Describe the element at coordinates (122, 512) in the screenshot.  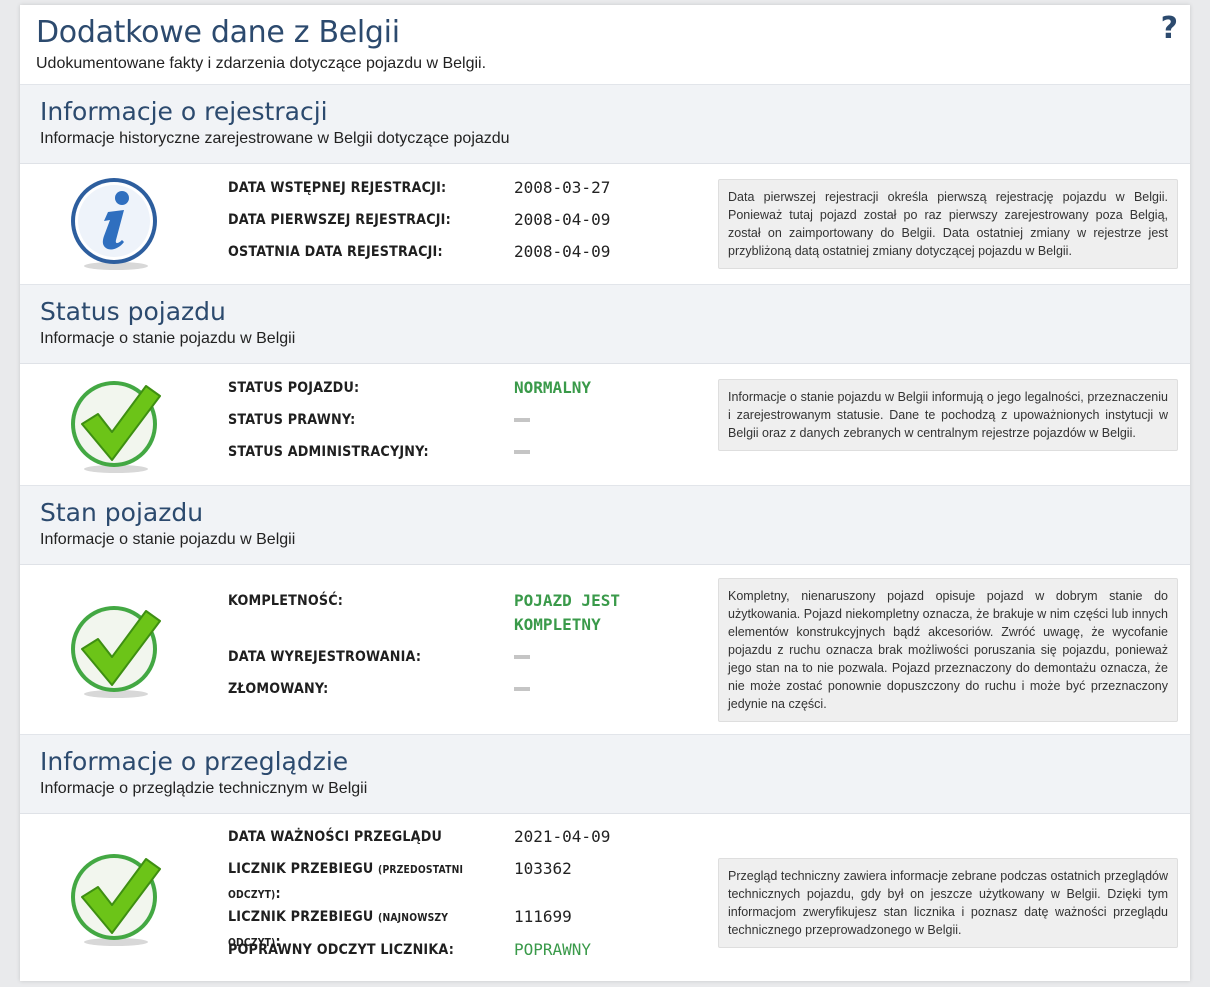
I see `section-title: Stan pojazdu` at that location.